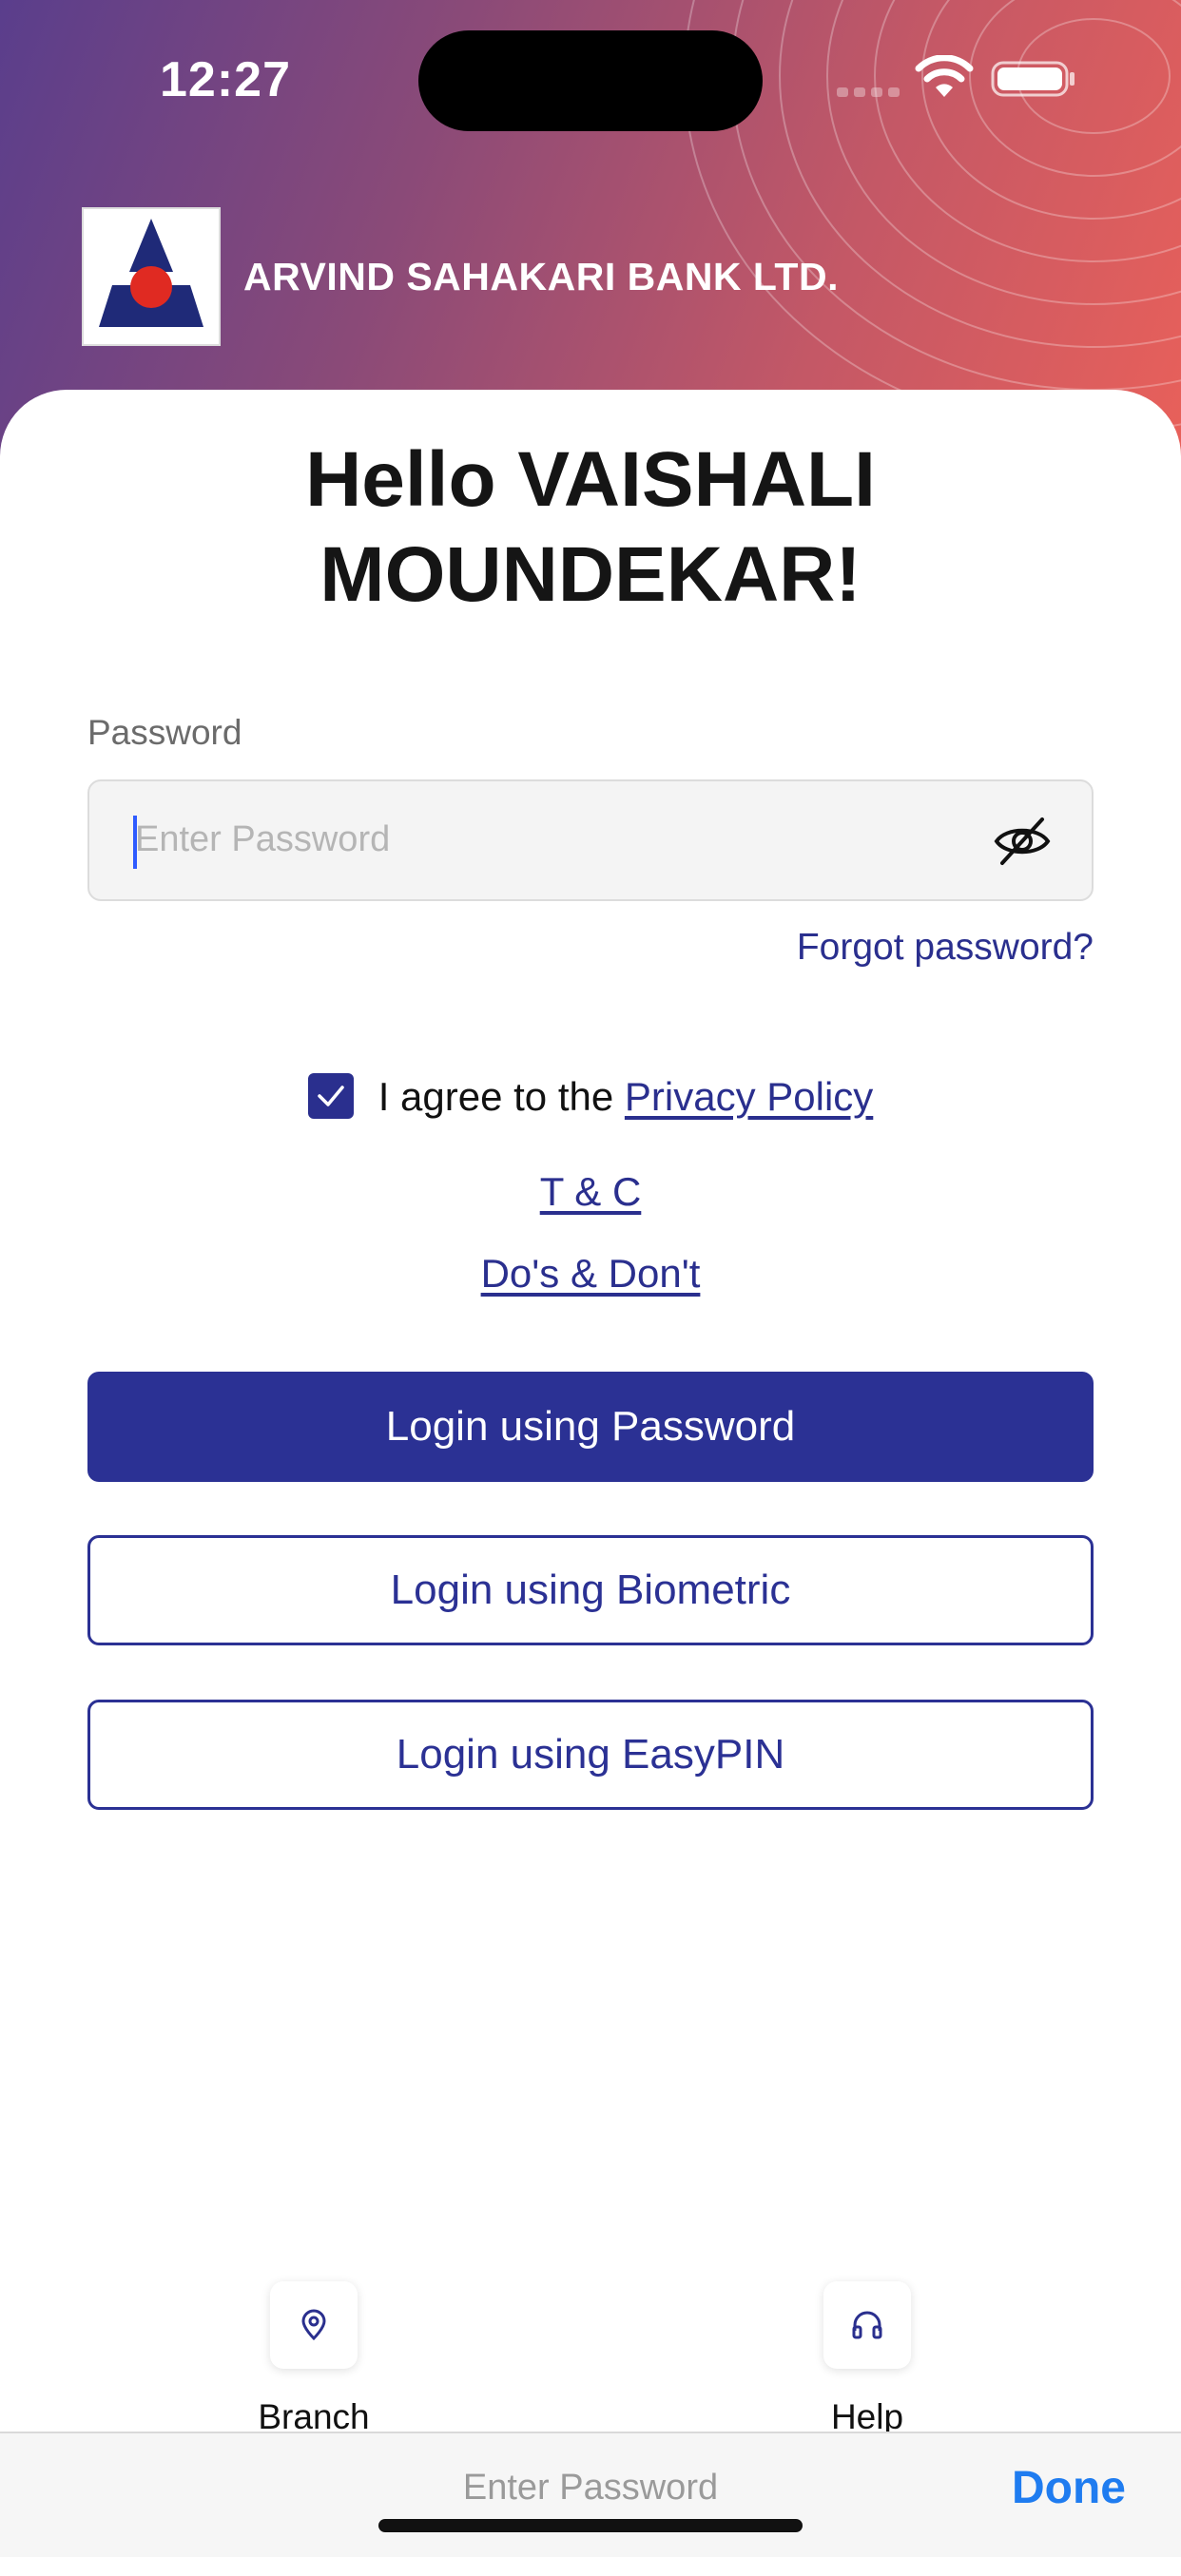  What do you see at coordinates (1069, 2488) in the screenshot?
I see `done-button: Done` at bounding box center [1069, 2488].